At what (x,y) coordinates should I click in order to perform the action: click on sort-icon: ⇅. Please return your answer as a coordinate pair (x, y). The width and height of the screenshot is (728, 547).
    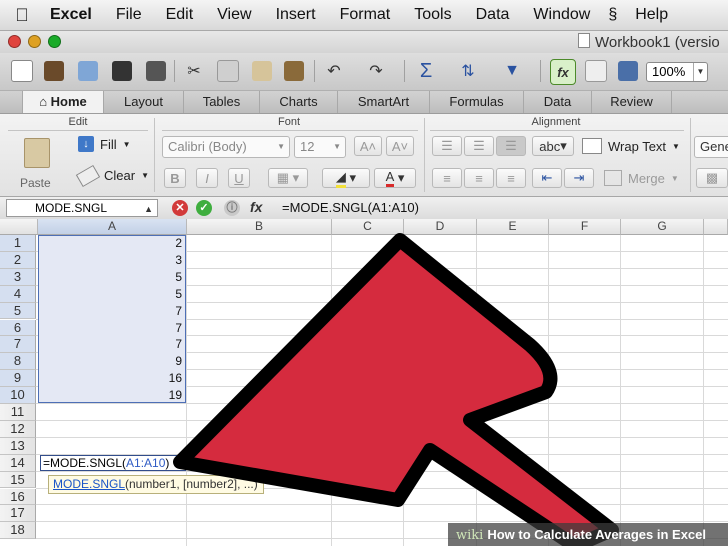
    Looking at the image, I should click on (468, 71).